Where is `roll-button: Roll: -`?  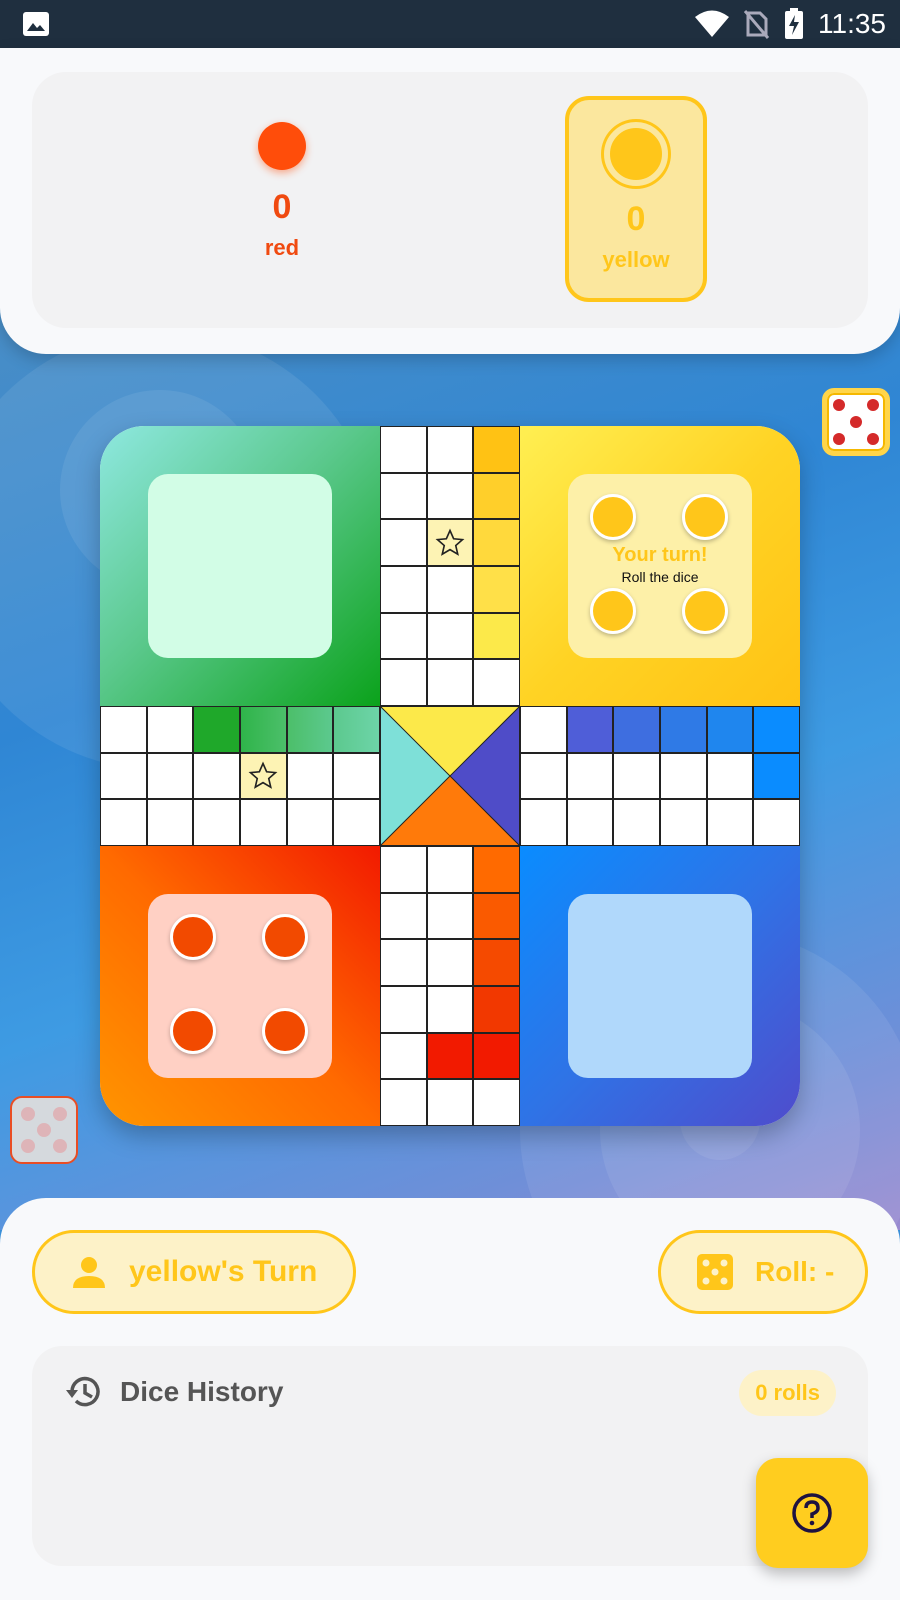 roll-button: Roll: - is located at coordinates (763, 1272).